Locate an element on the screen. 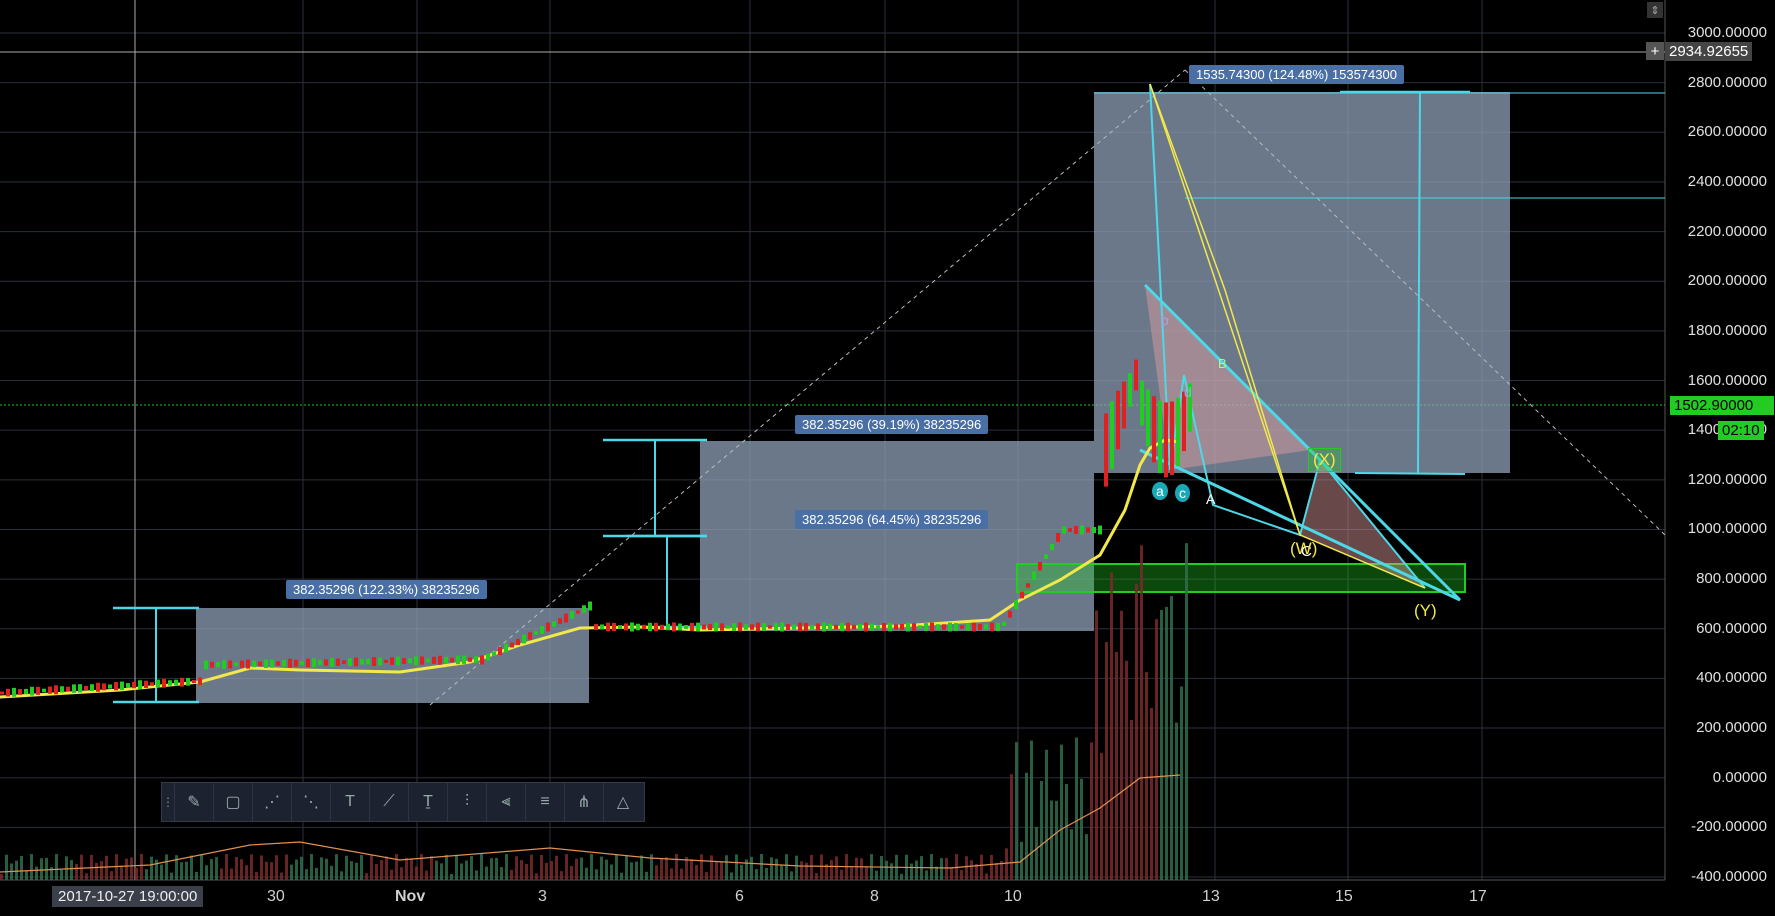 The height and width of the screenshot is (916, 1775). fib-retracement-icon-glyph: ⫶ is located at coordinates (466, 801).